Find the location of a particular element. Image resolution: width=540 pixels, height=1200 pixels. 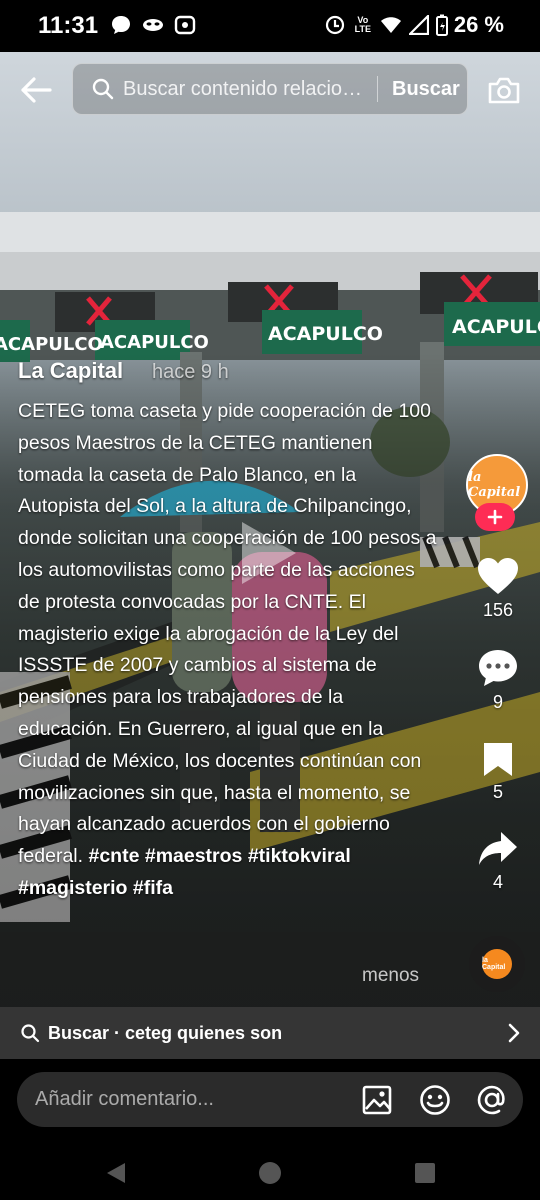

mask-notification-icon is located at coordinates (153, 25).